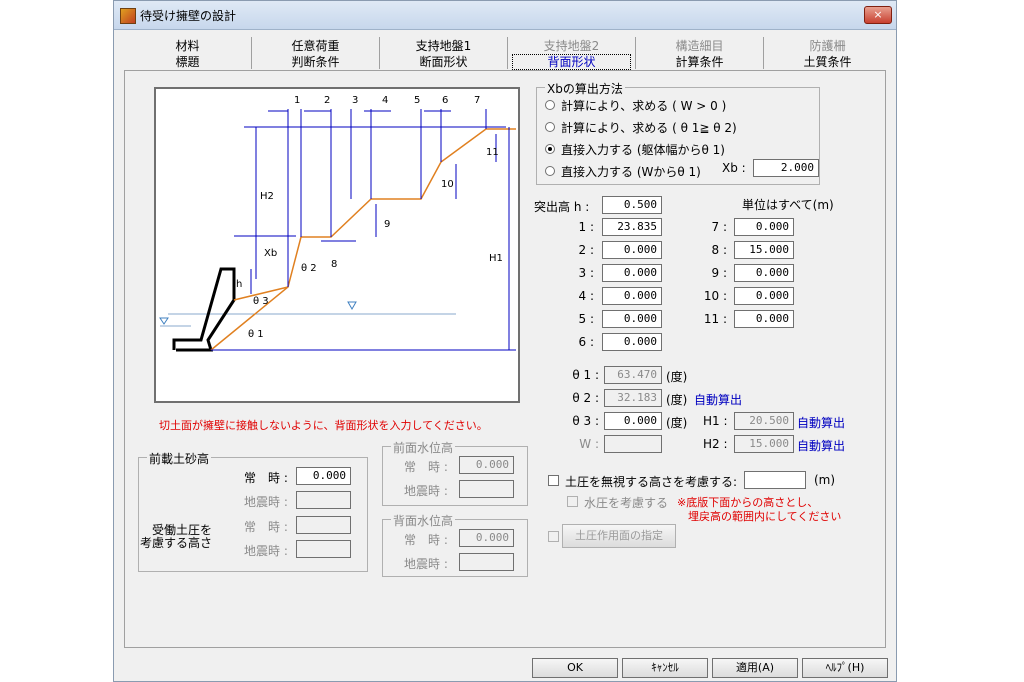  What do you see at coordinates (821, 446) in the screenshot?
I see `H2-auto-label: 自動算出` at bounding box center [821, 446].